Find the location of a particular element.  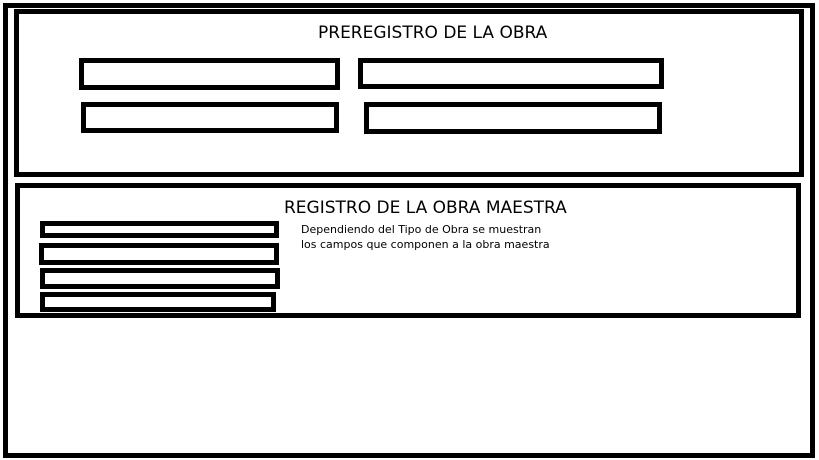

registro-maestra-title: REGISTRO DE LA OBRA MAESTRA is located at coordinates (425, 208).